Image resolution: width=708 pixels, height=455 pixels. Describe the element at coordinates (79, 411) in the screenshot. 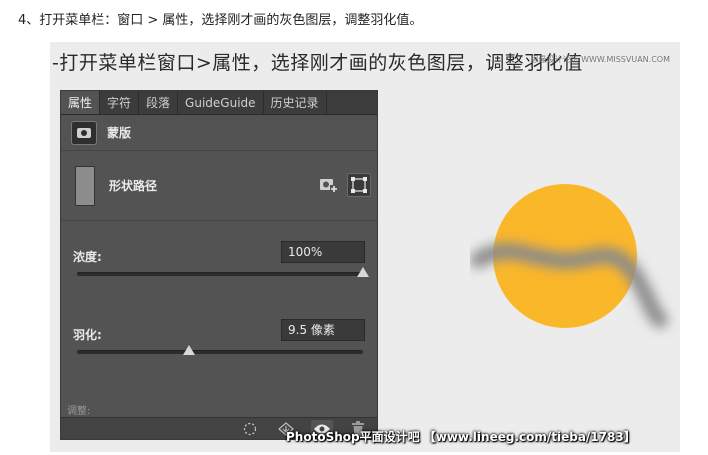

I see `adjust-label: 调整:` at that location.